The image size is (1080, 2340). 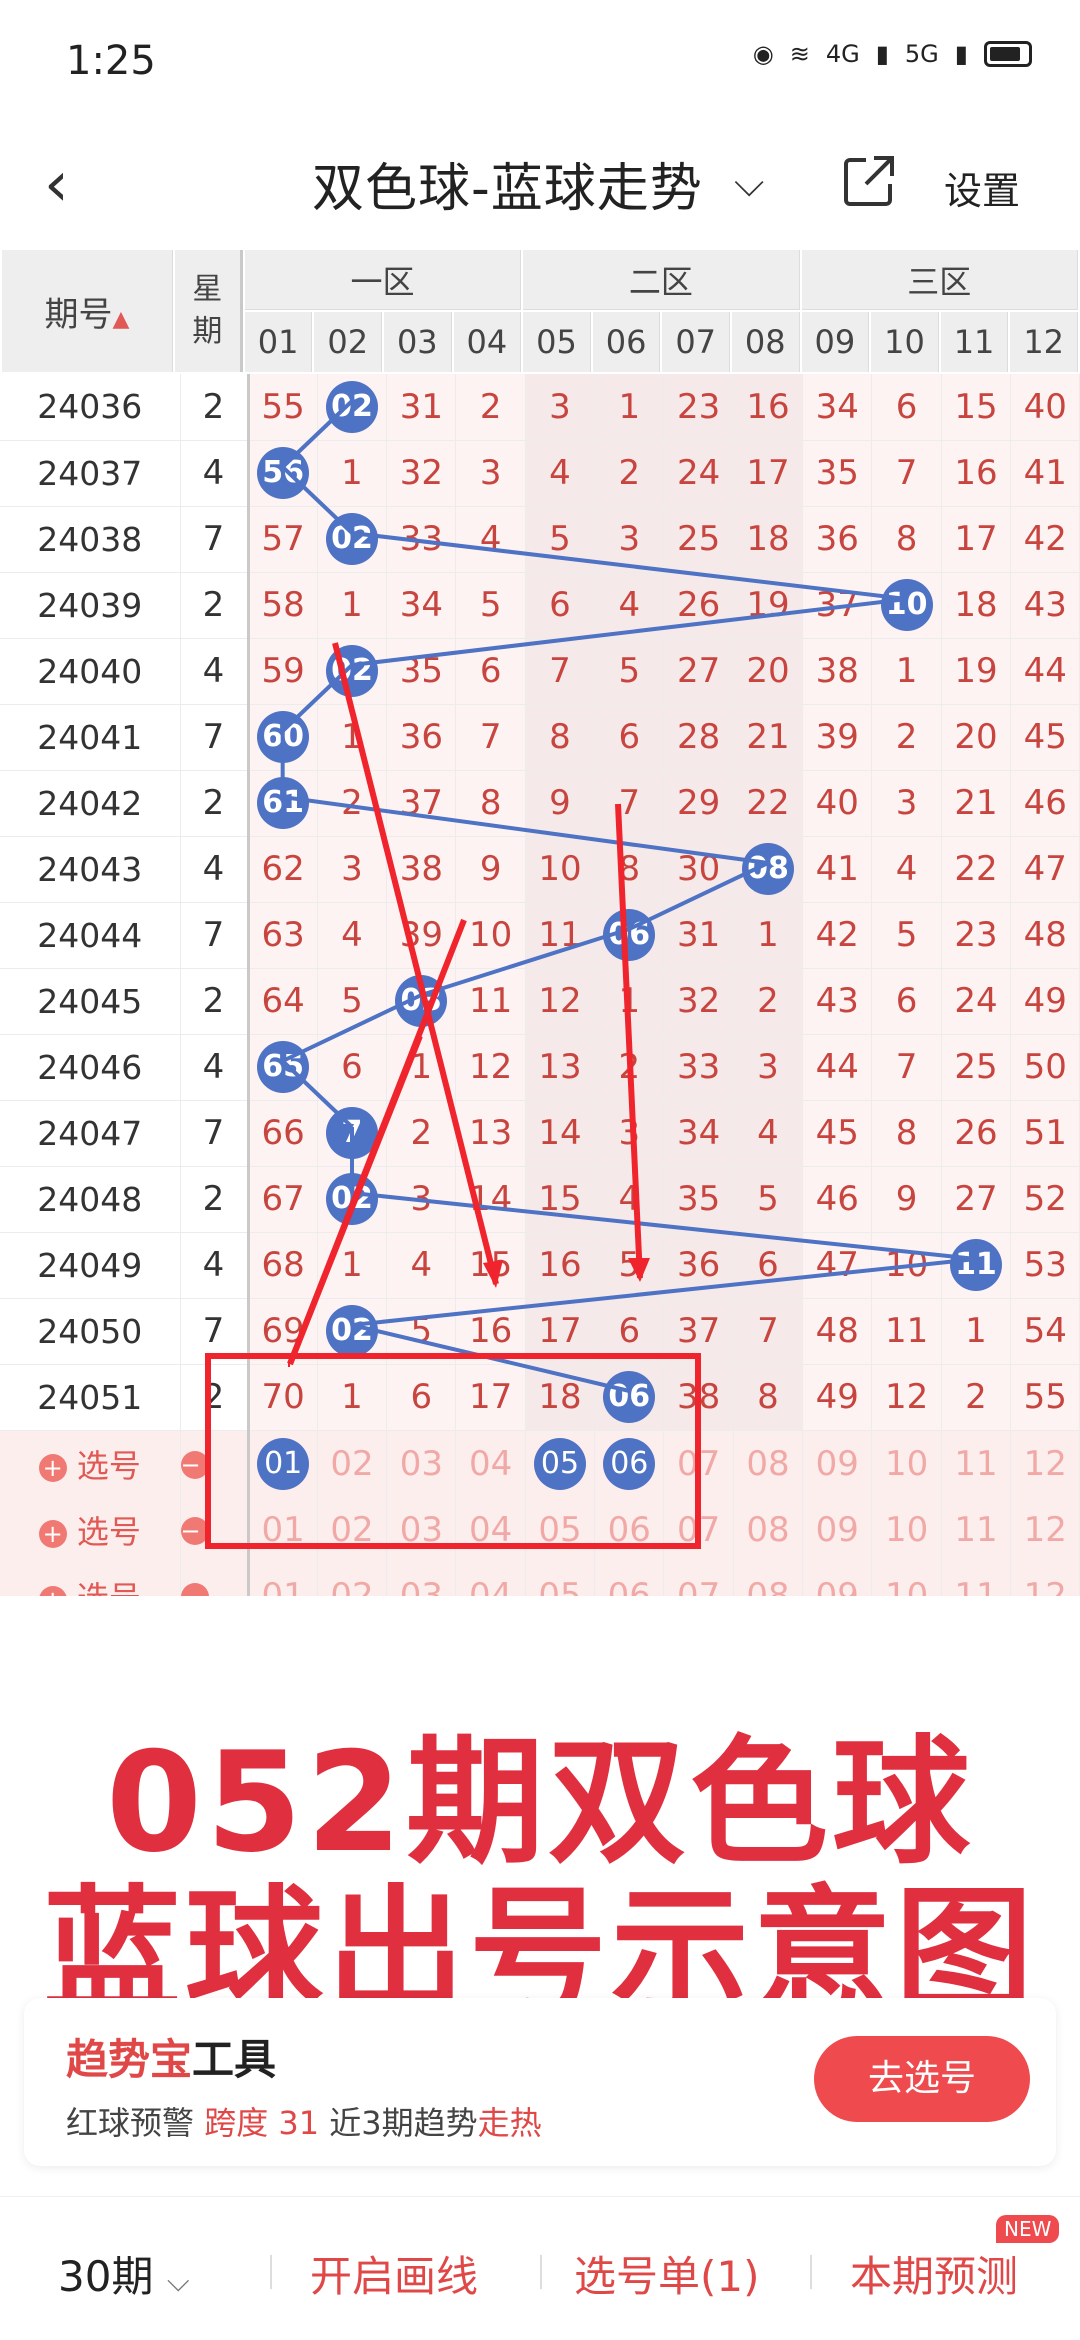 What do you see at coordinates (768, 473) in the screenshot?
I see `miss-count: 17` at bounding box center [768, 473].